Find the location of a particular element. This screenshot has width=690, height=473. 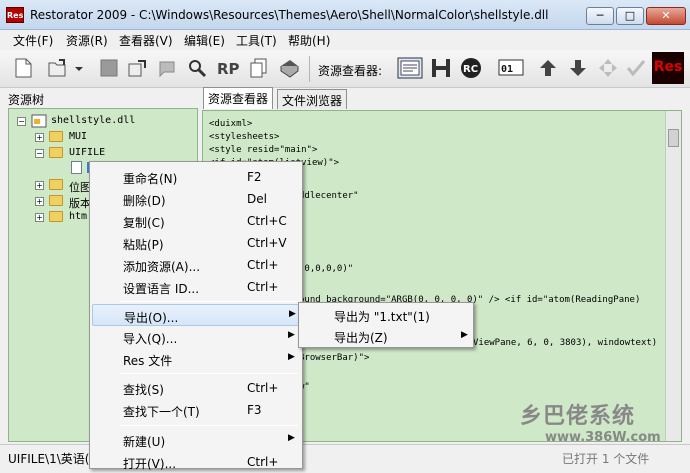

code-line: ViewPane, 6, 0, 3803), windowtext) is located at coordinates (565, 343).